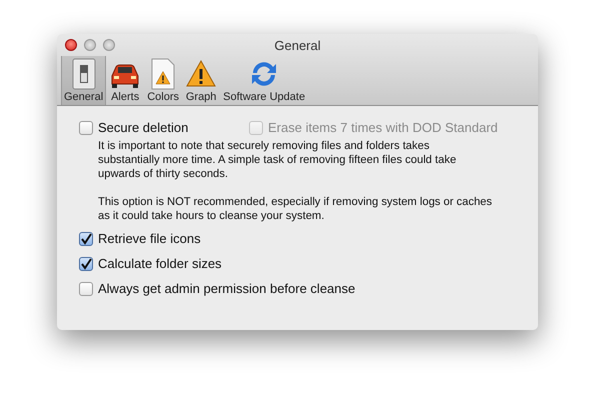 This screenshot has width=595, height=410. What do you see at coordinates (227, 288) in the screenshot?
I see `checkbox-label: Always get admin permission before cleanse` at bounding box center [227, 288].